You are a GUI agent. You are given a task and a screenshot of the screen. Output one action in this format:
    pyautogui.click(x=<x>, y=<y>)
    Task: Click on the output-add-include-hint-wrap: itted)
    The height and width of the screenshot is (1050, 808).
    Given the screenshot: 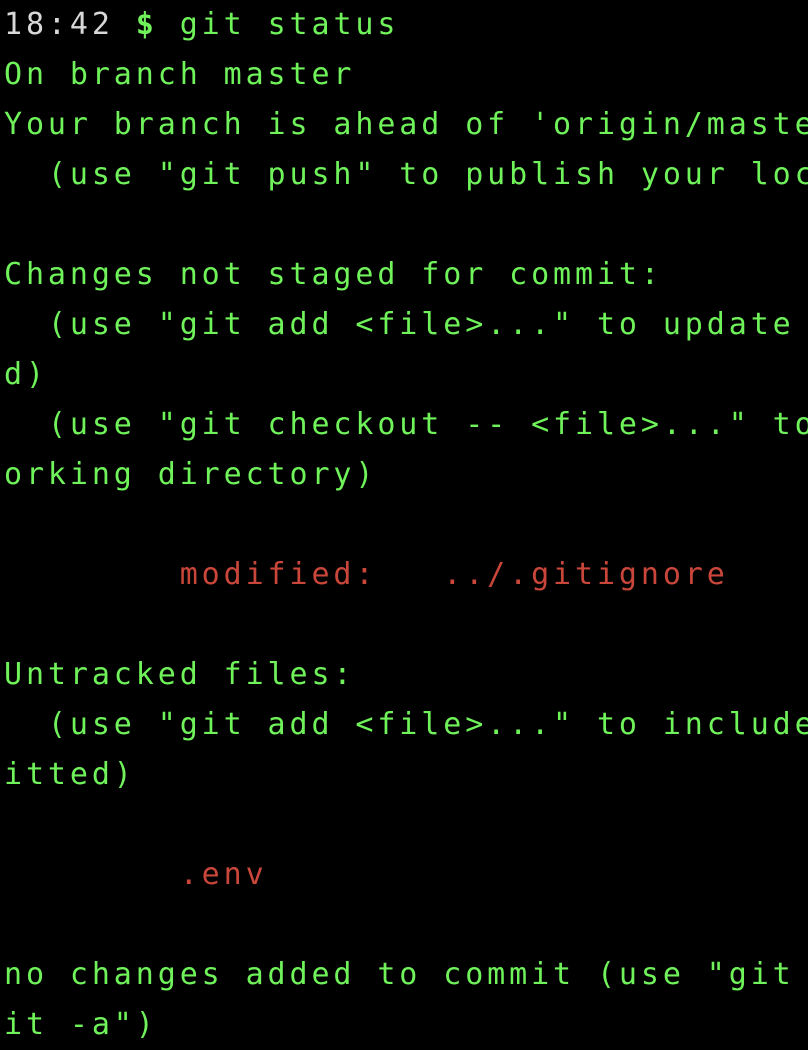 What is the action you would take?
    pyautogui.click(x=70, y=774)
    